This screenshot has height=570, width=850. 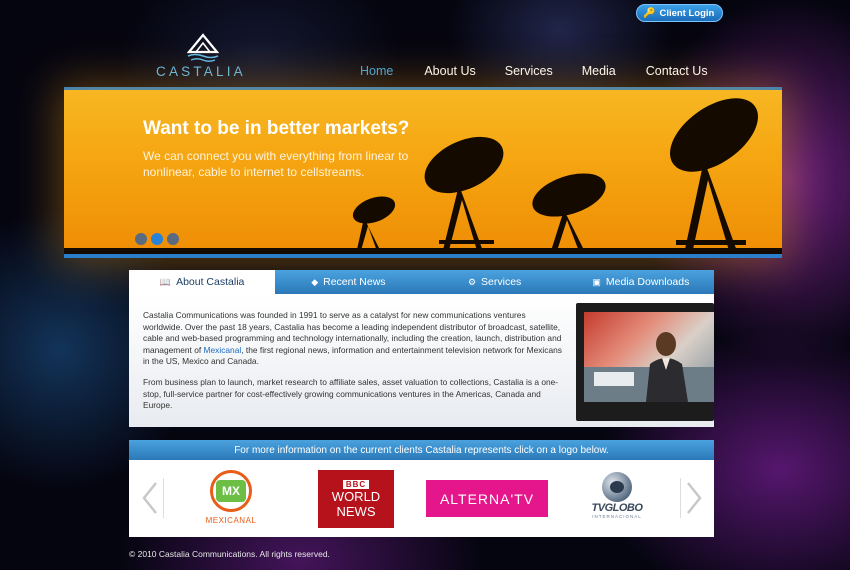 I want to click on nav-home: Home, so click(x=376, y=71).